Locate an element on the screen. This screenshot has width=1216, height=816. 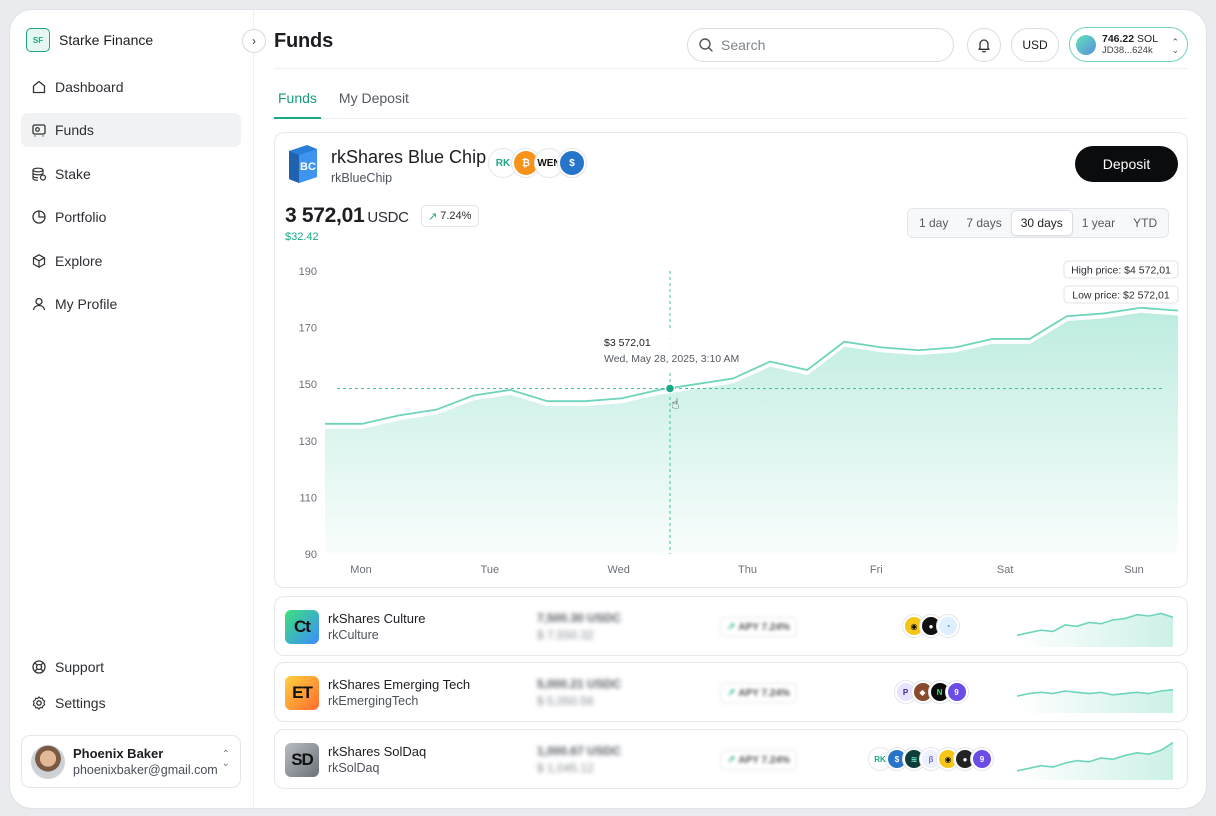
fund-row-value-usd: $ 5,050.56 is located at coordinates (565, 701).